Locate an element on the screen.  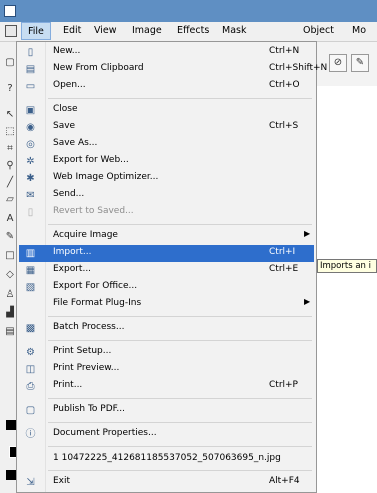
pick-tool-icon: ↖ is located at coordinates (10, 114).